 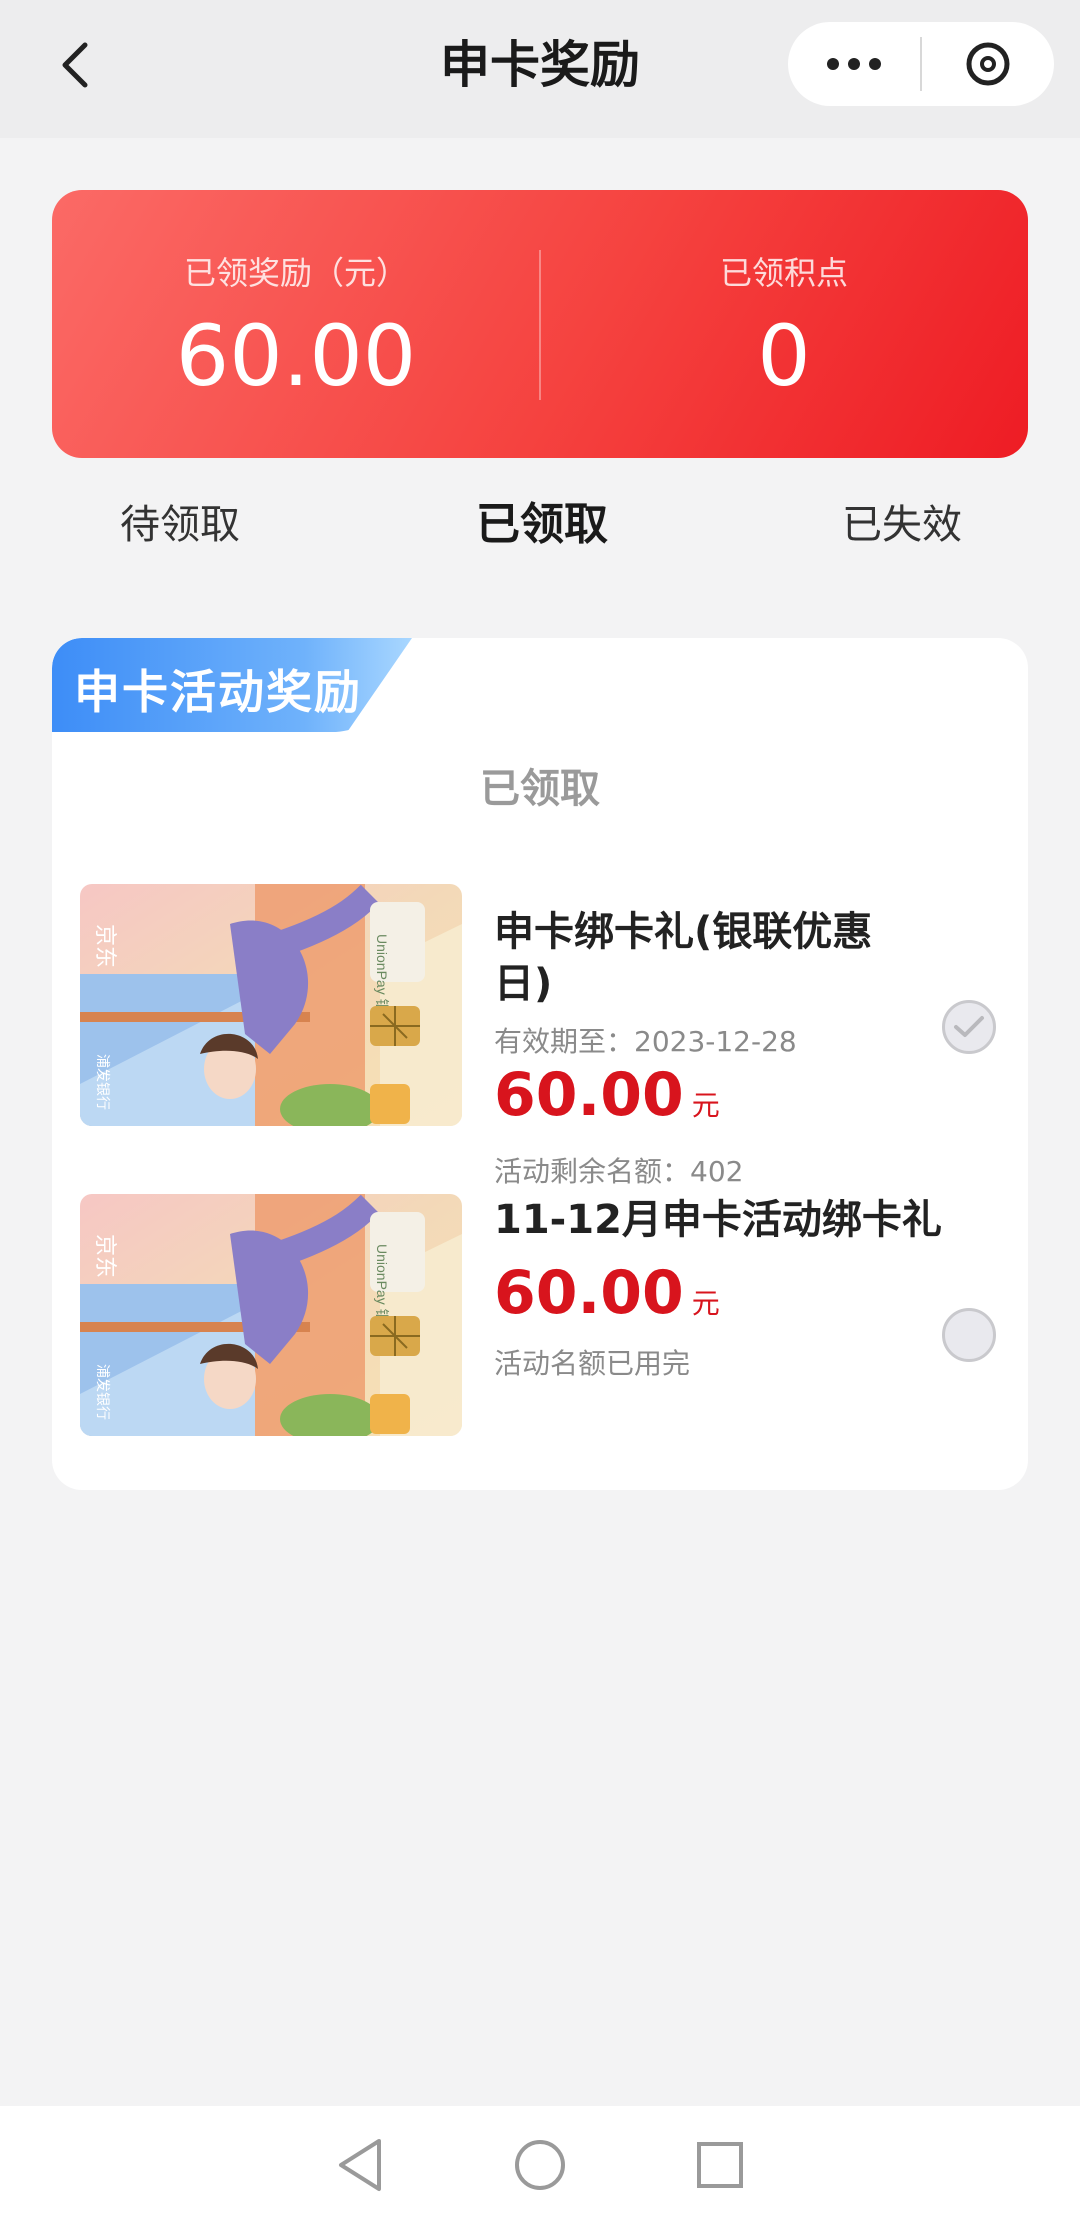 I want to click on item-note: 活动剩余名额：402, so click(x=619, y=1171).